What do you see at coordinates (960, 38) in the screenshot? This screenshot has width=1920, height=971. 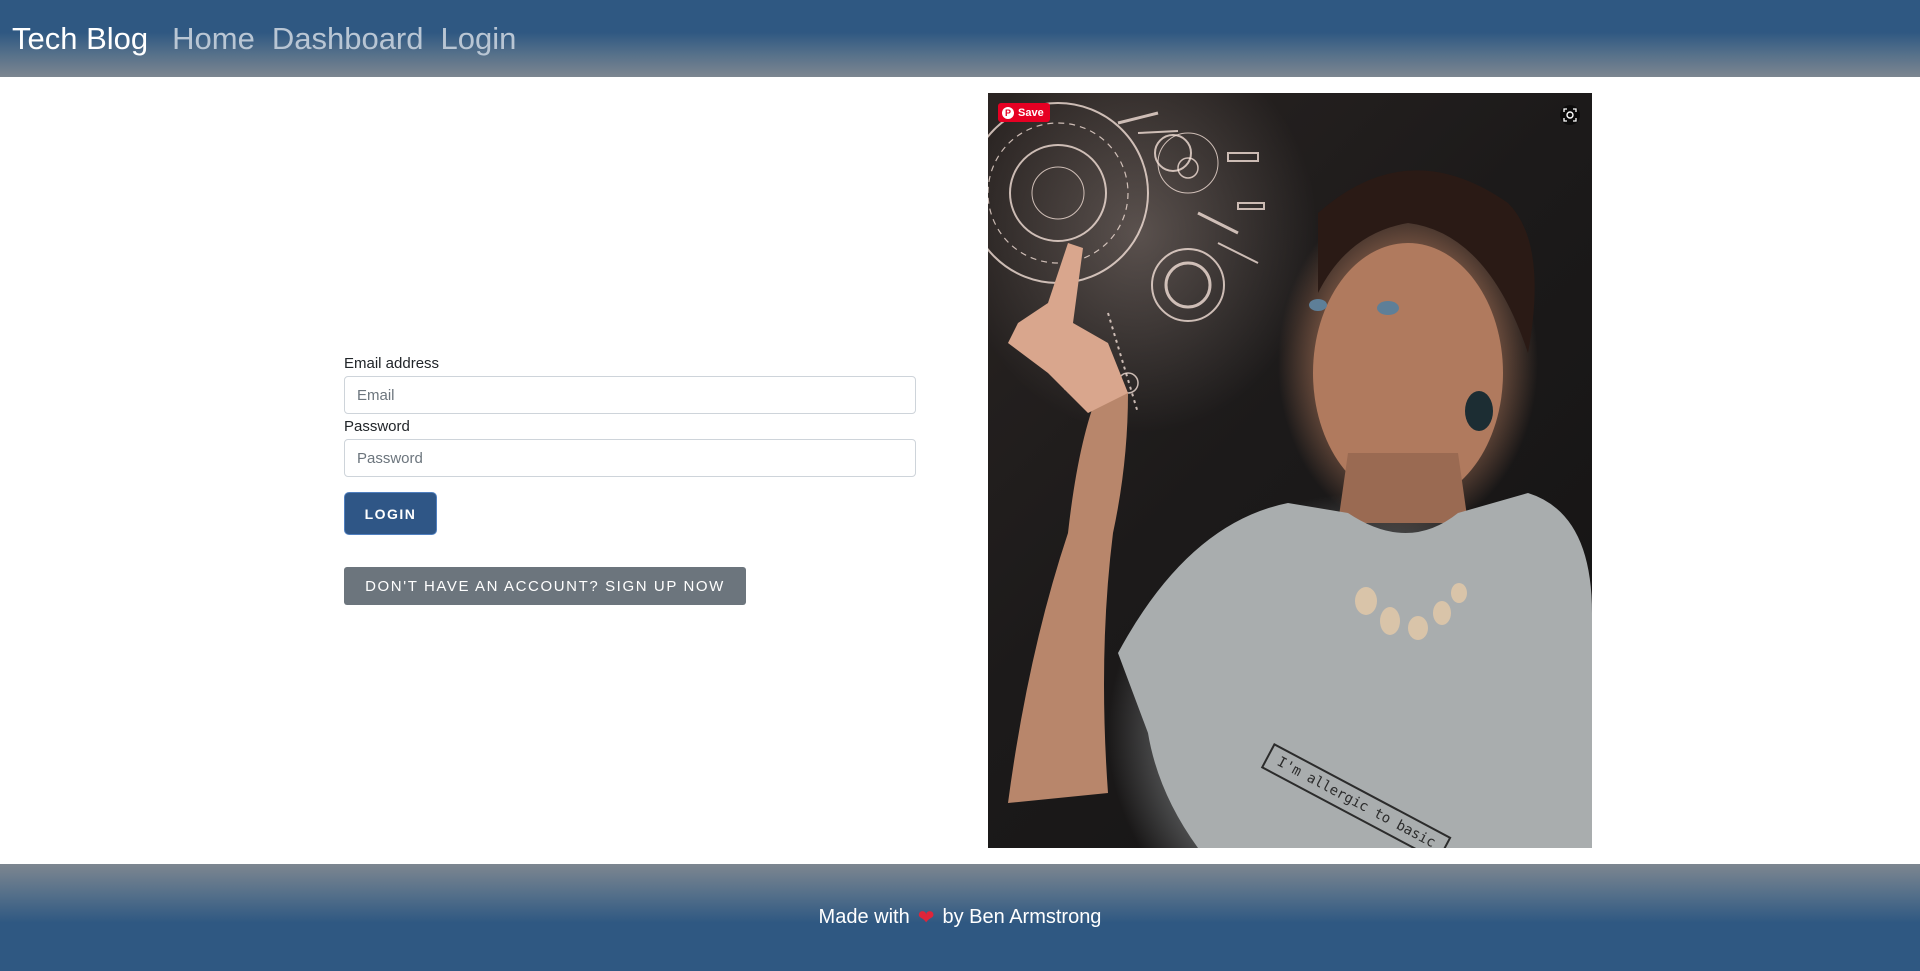 I see `navbar: Tech Blog Home Dashboard Login` at bounding box center [960, 38].